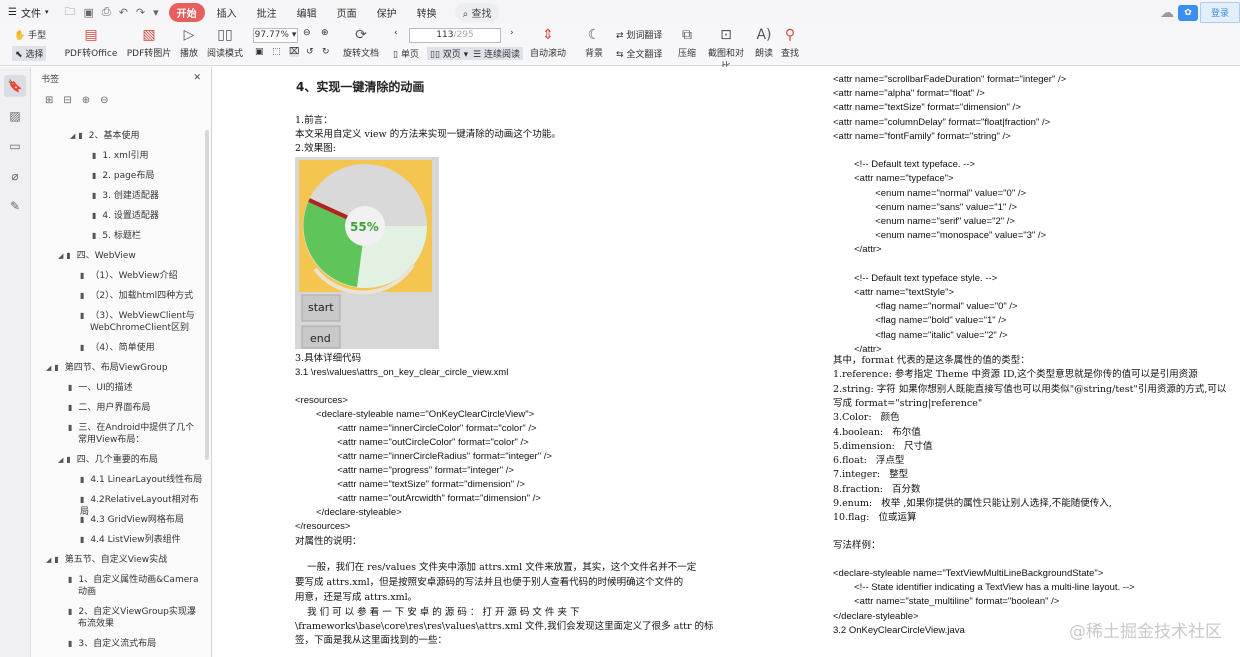 The width and height of the screenshot is (1240, 657). I want to click on compress-button: ⧉ 压缩, so click(687, 42).